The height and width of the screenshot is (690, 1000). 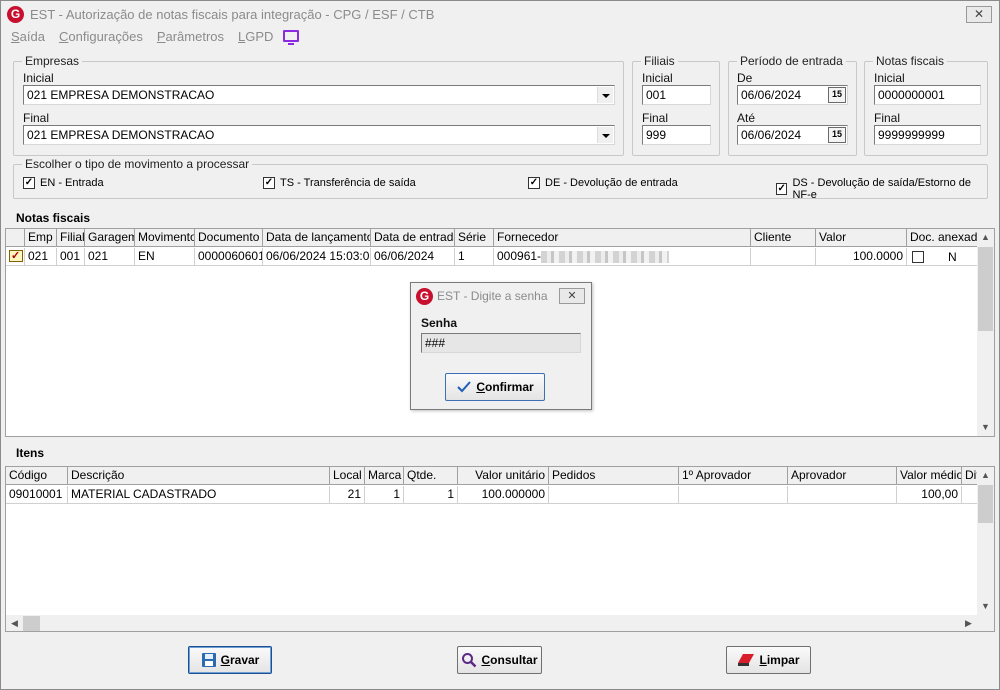 What do you see at coordinates (783, 238) in the screenshot?
I see `col-cliente: Cliente` at bounding box center [783, 238].